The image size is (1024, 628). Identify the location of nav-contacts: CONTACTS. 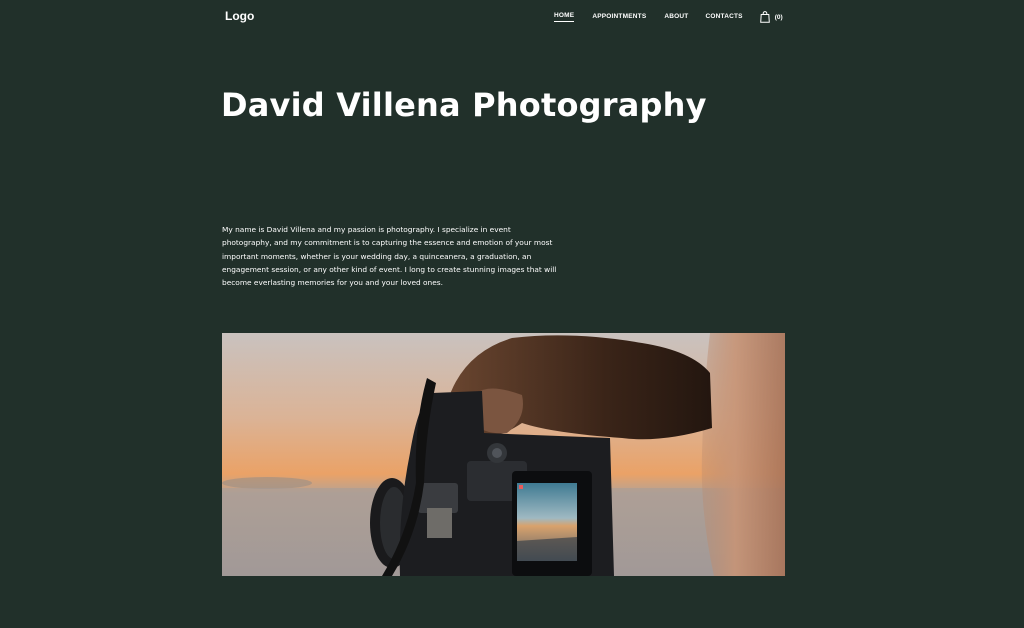
(723, 17).